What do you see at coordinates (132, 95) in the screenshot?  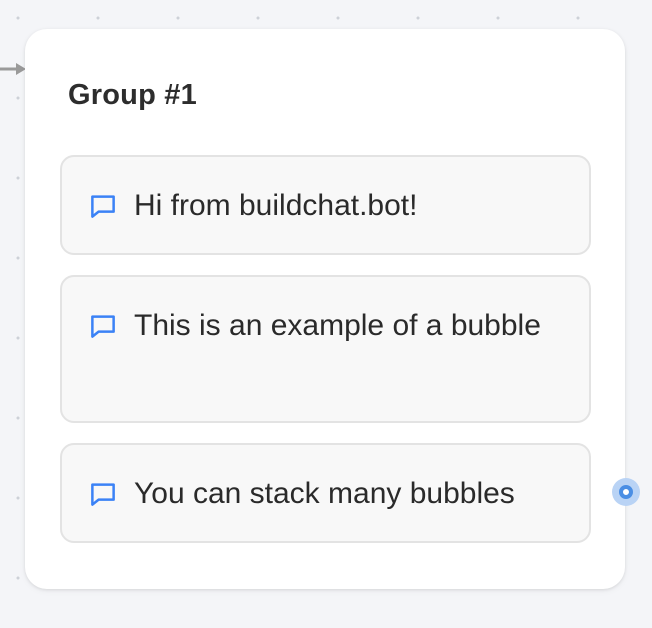 I see `group-title: Group #1` at bounding box center [132, 95].